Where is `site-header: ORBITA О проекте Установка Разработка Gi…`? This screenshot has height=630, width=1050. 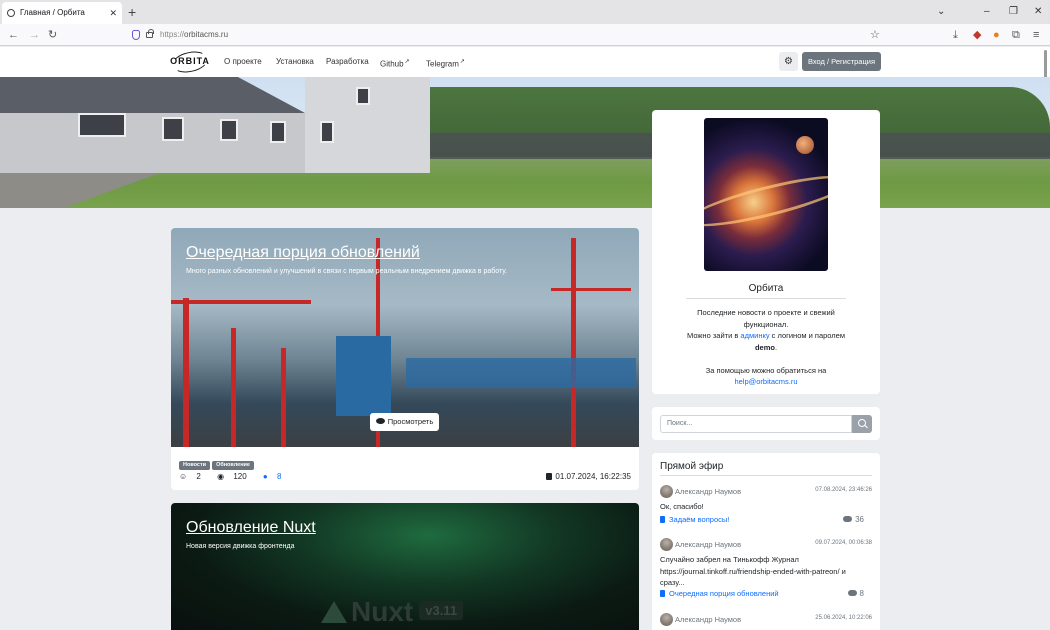
site-header: ORBITA О проекте Установка Разработка Gi… is located at coordinates (525, 62).